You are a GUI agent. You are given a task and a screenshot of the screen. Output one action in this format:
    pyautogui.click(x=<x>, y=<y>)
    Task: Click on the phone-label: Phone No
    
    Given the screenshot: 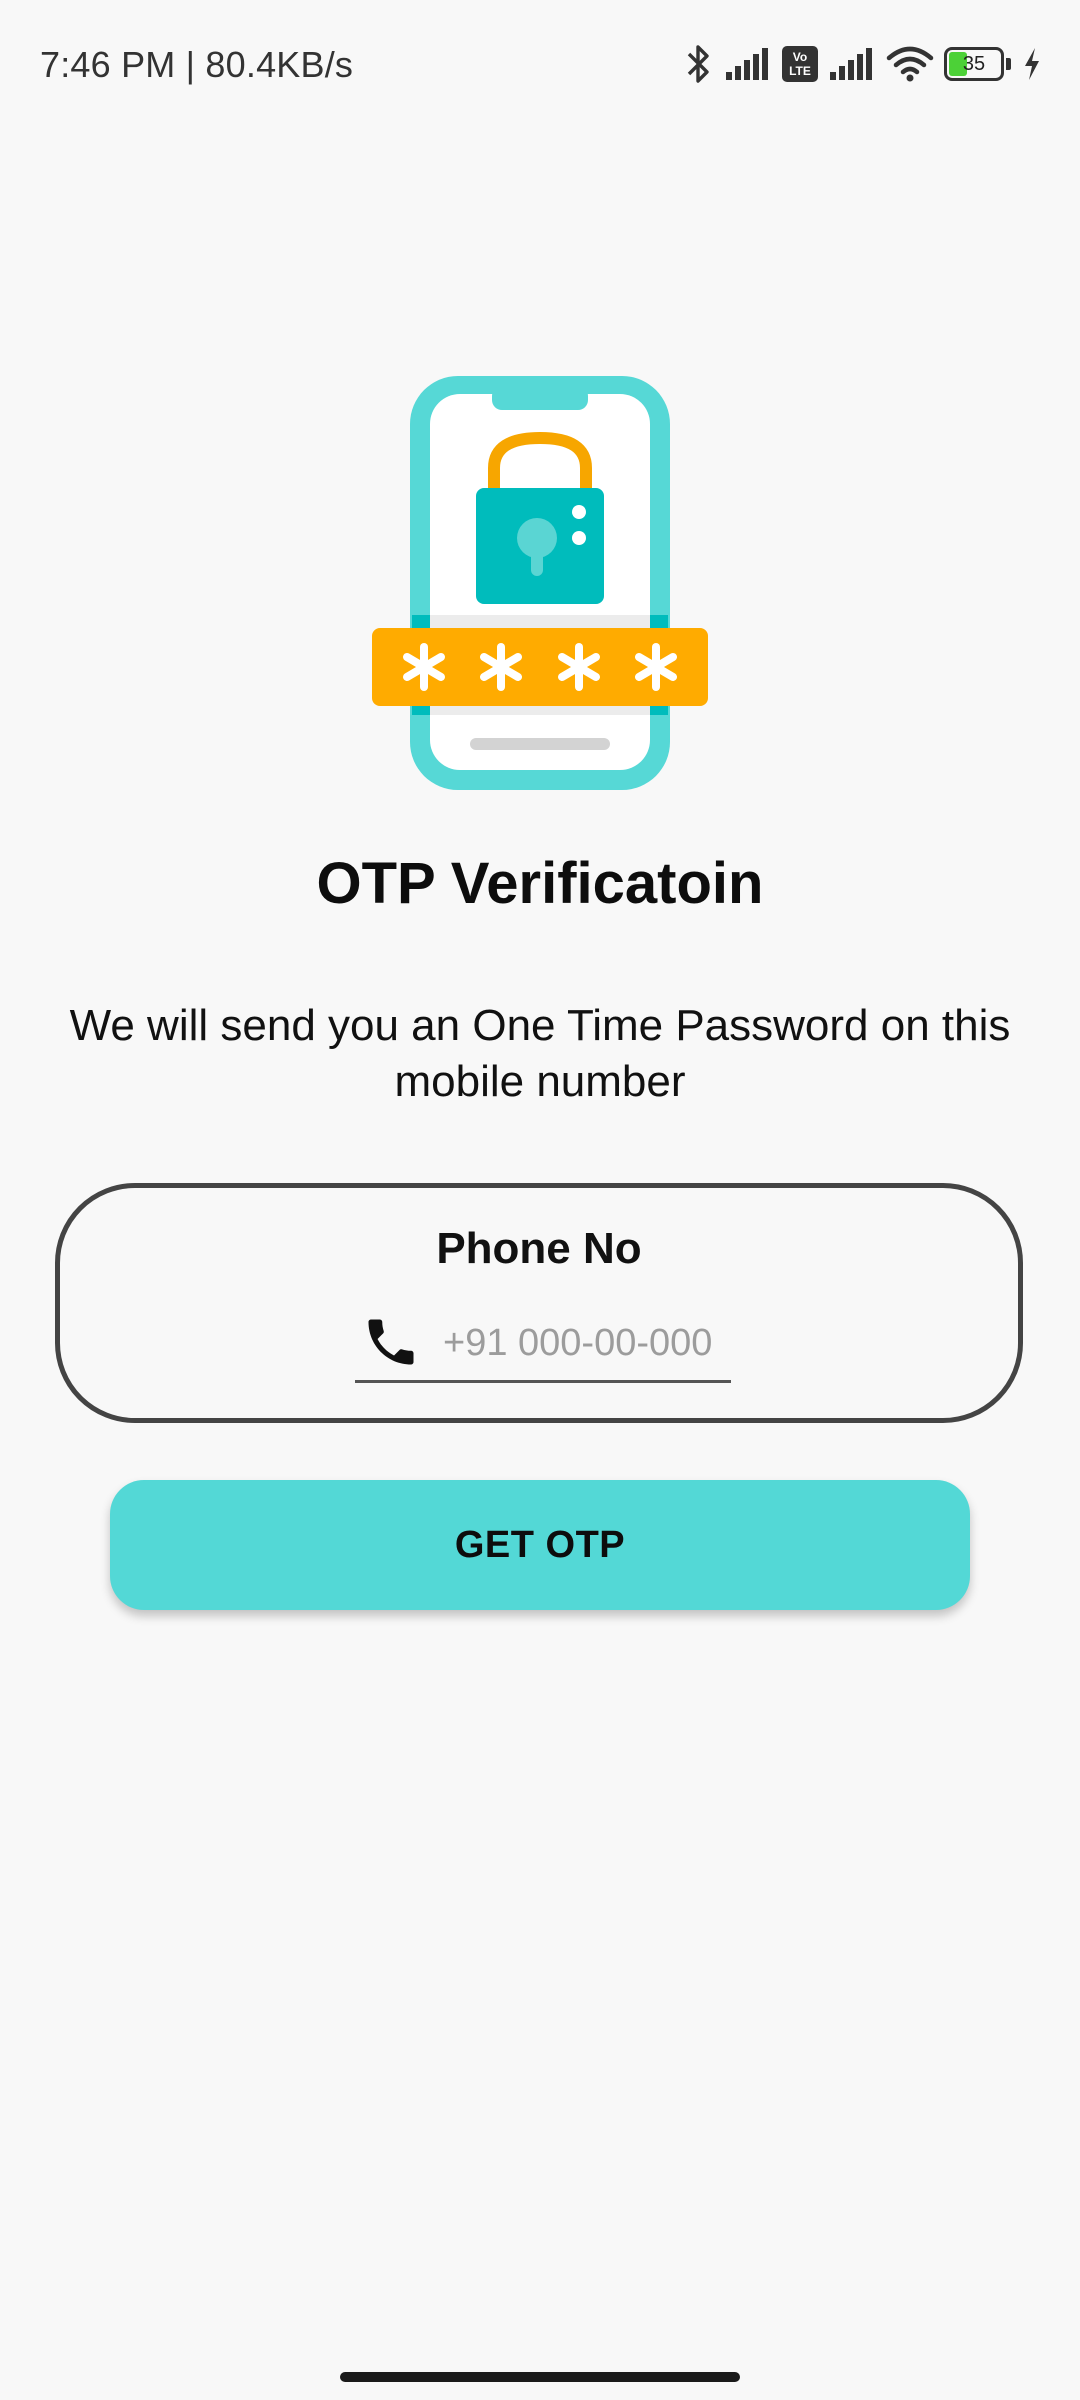 What is the action you would take?
    pyautogui.click(x=539, y=1248)
    